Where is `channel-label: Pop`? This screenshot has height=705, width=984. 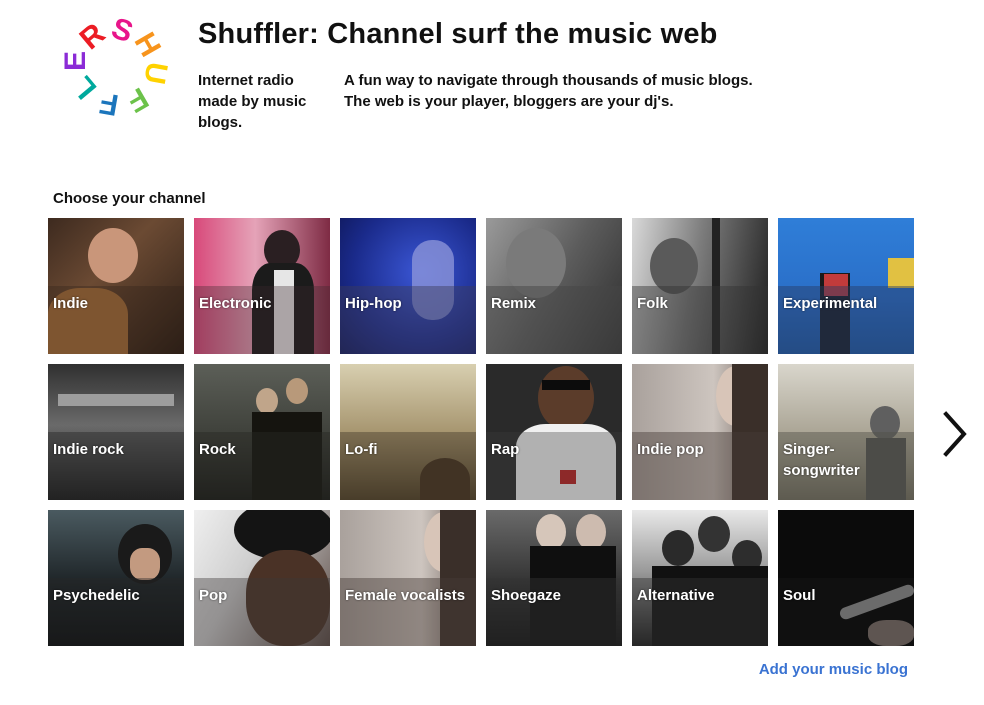
channel-label: Pop is located at coordinates (213, 595).